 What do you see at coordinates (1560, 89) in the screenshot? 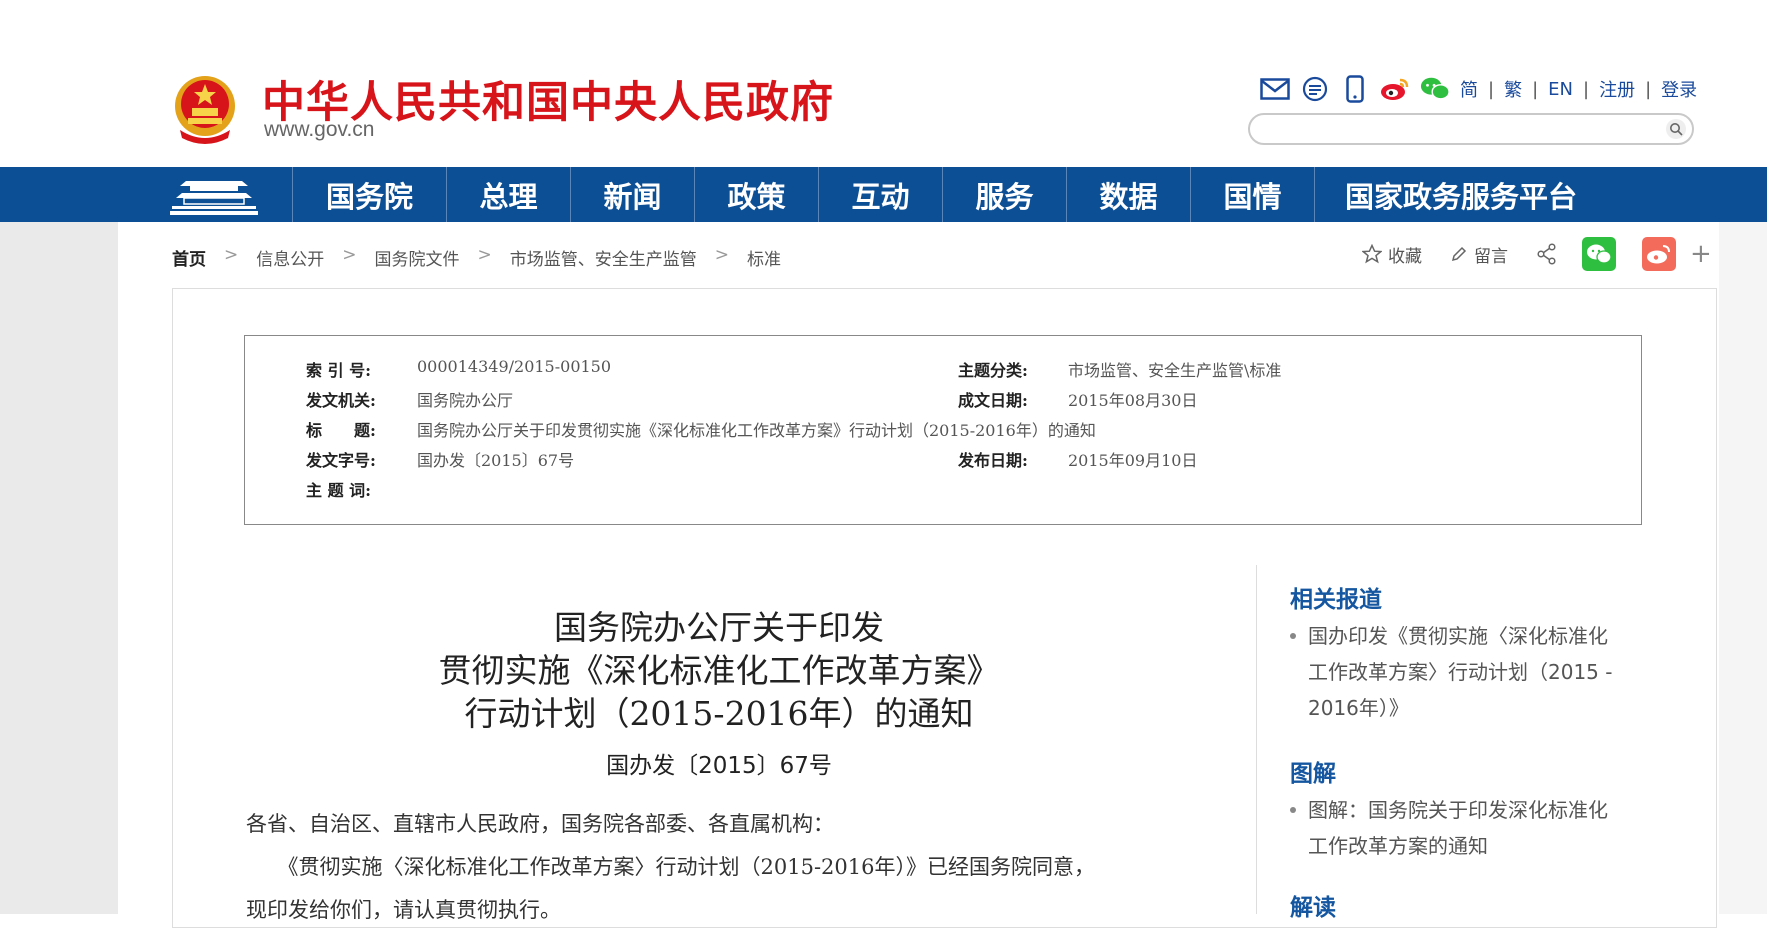
I see `lang-english-link: EN` at bounding box center [1560, 89].